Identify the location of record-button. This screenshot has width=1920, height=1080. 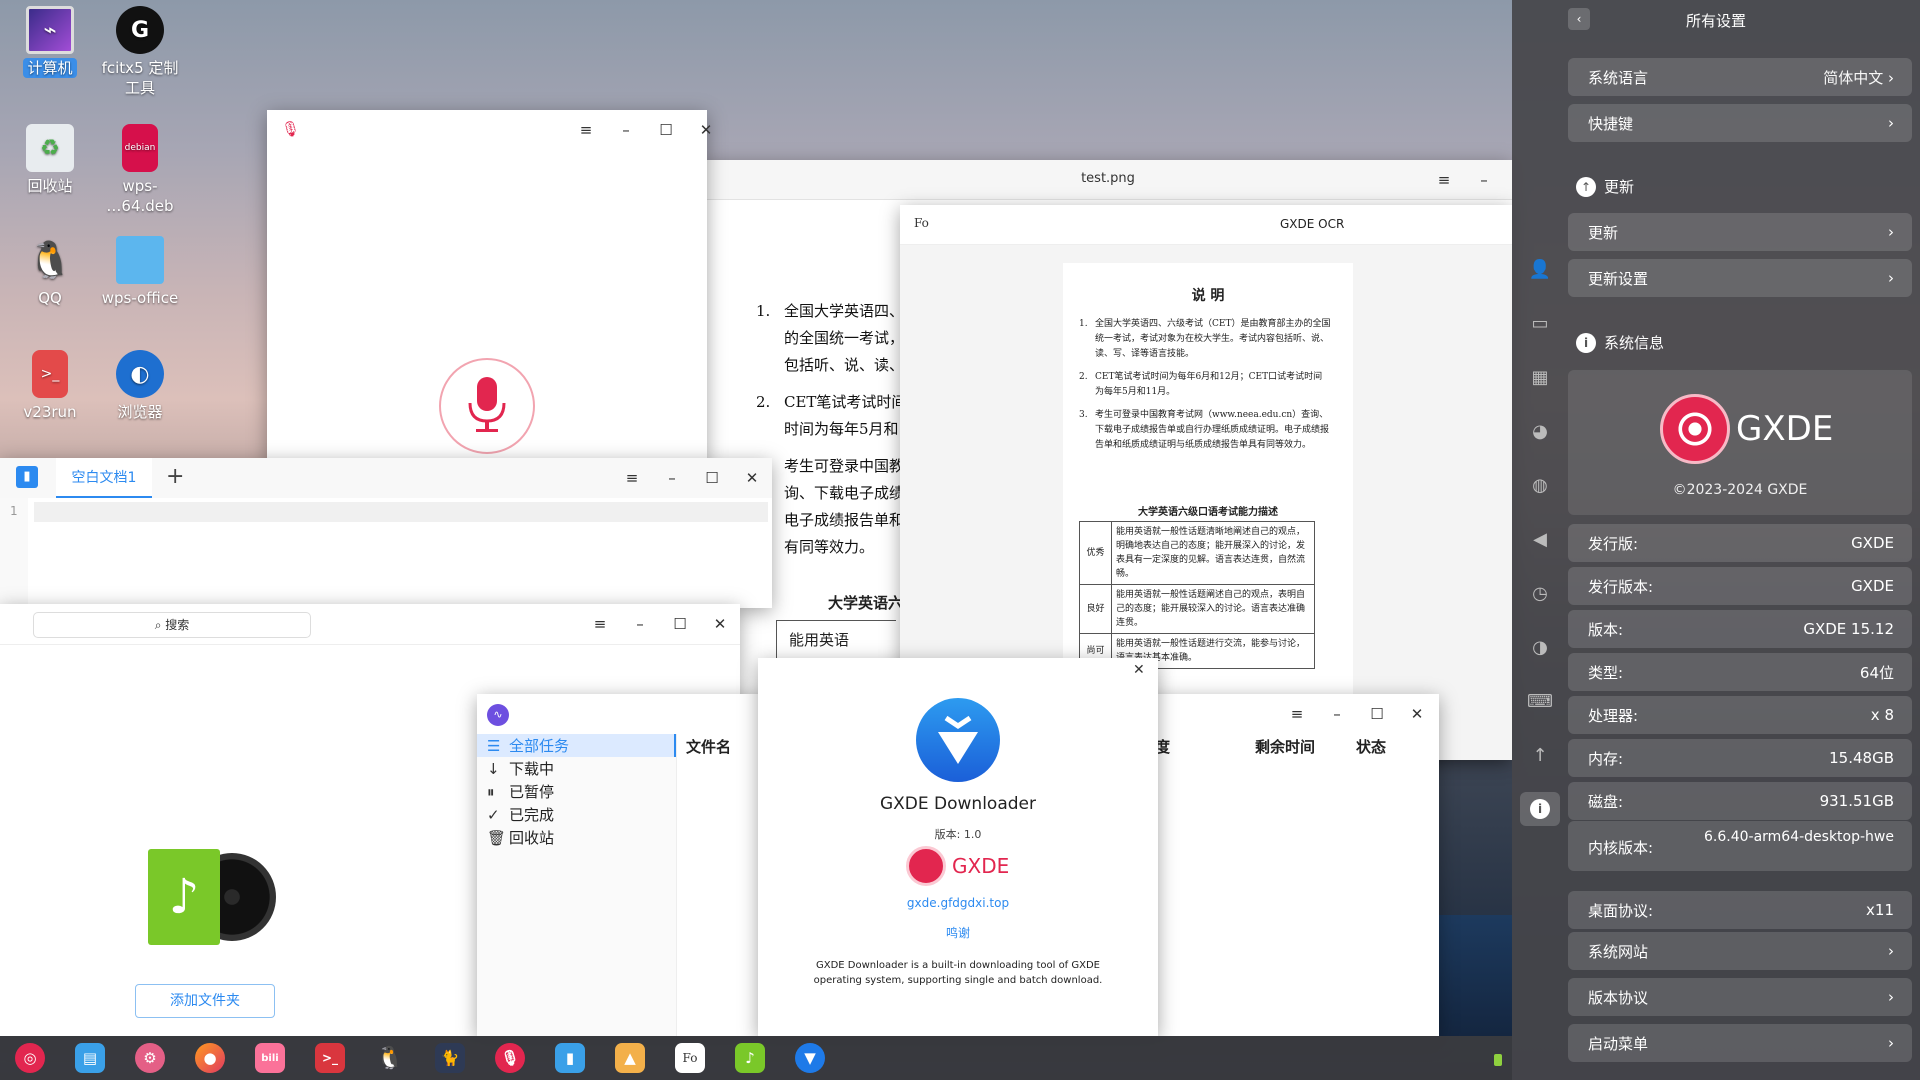
(487, 406).